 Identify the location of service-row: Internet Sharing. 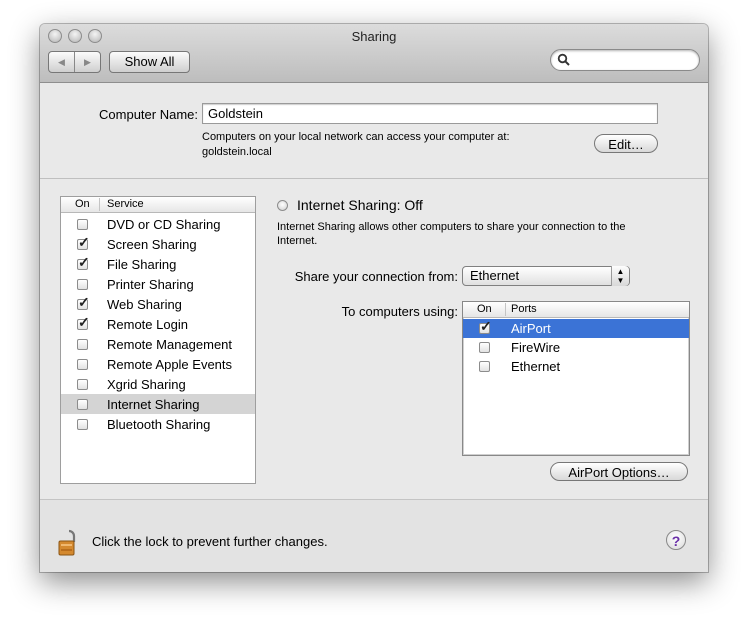
(158, 404).